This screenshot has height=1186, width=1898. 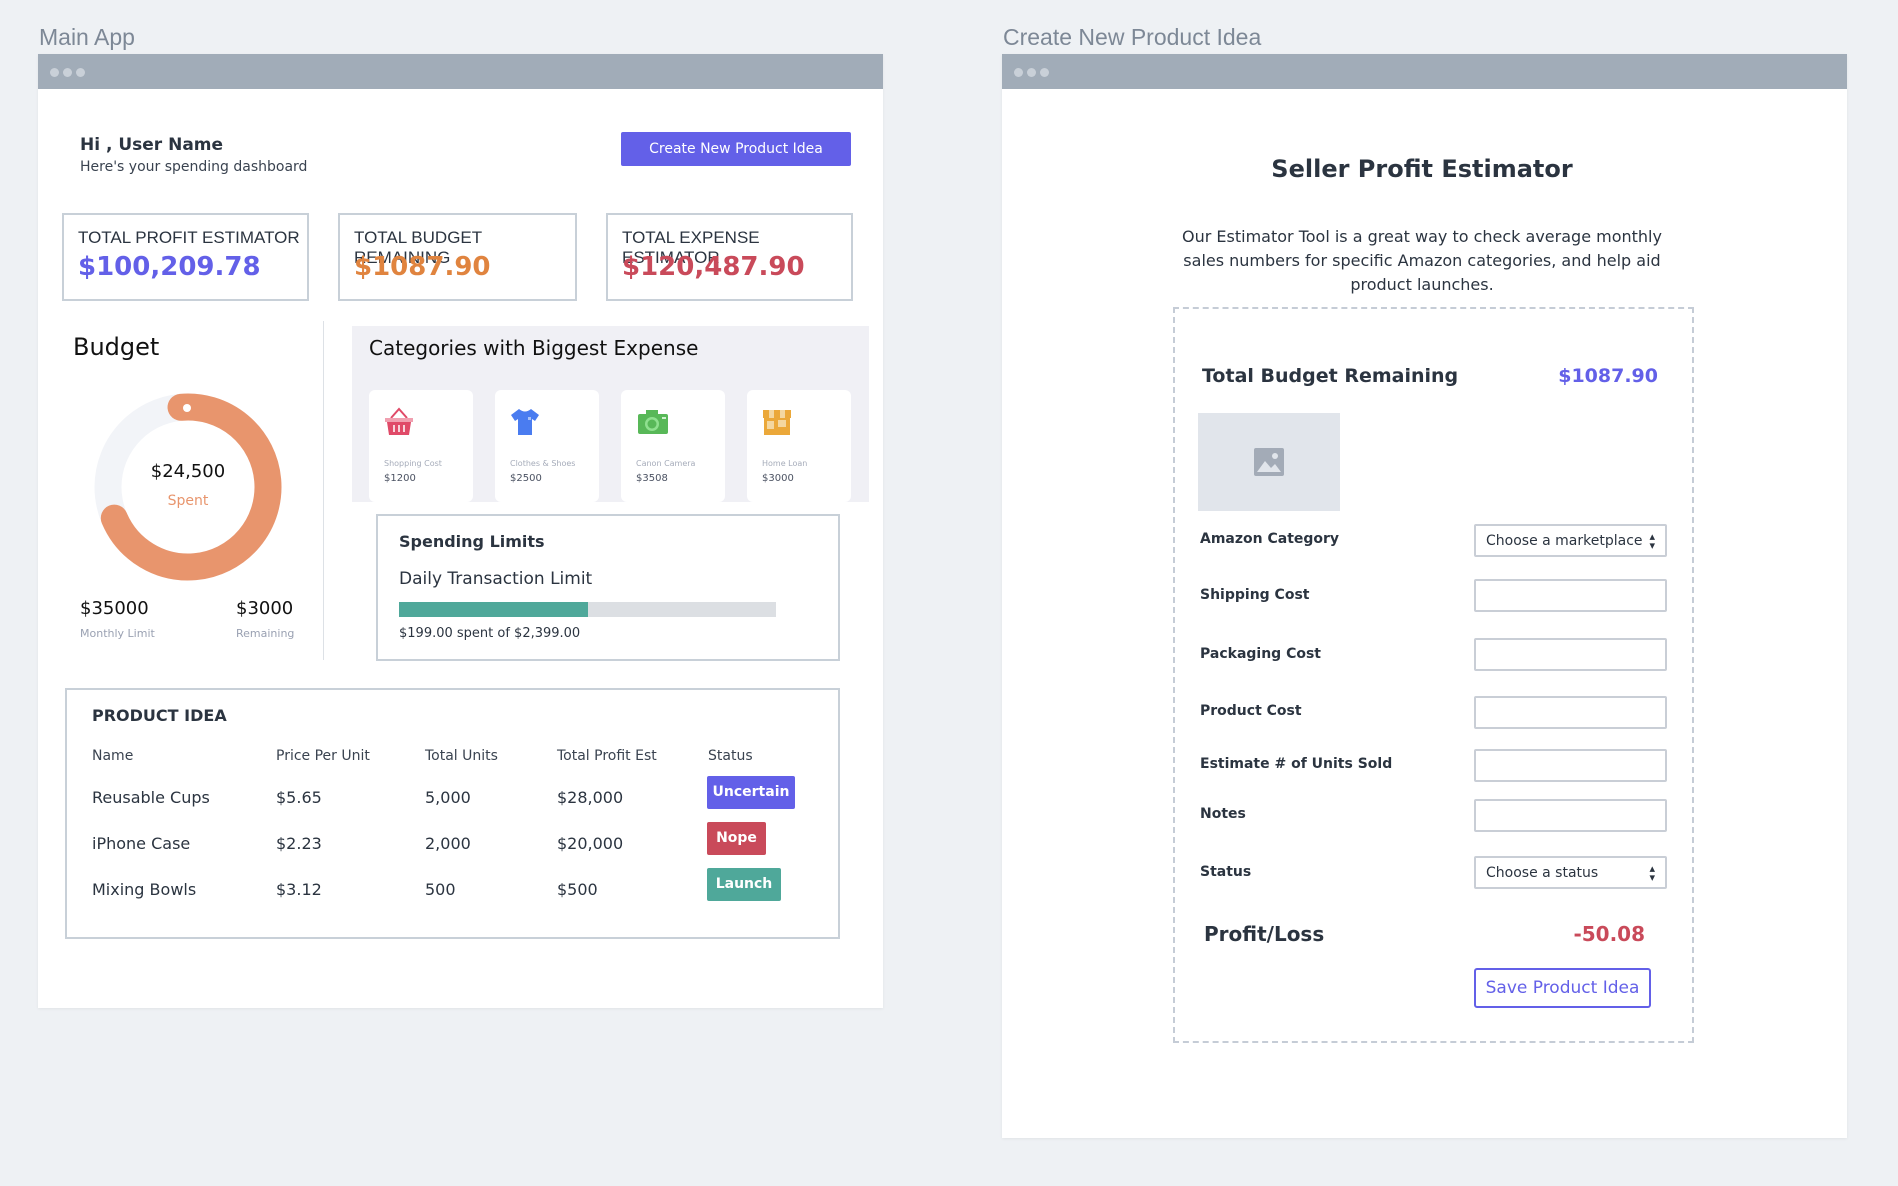 I want to click on category-card: Shopping Cost $1200, so click(x=421, y=446).